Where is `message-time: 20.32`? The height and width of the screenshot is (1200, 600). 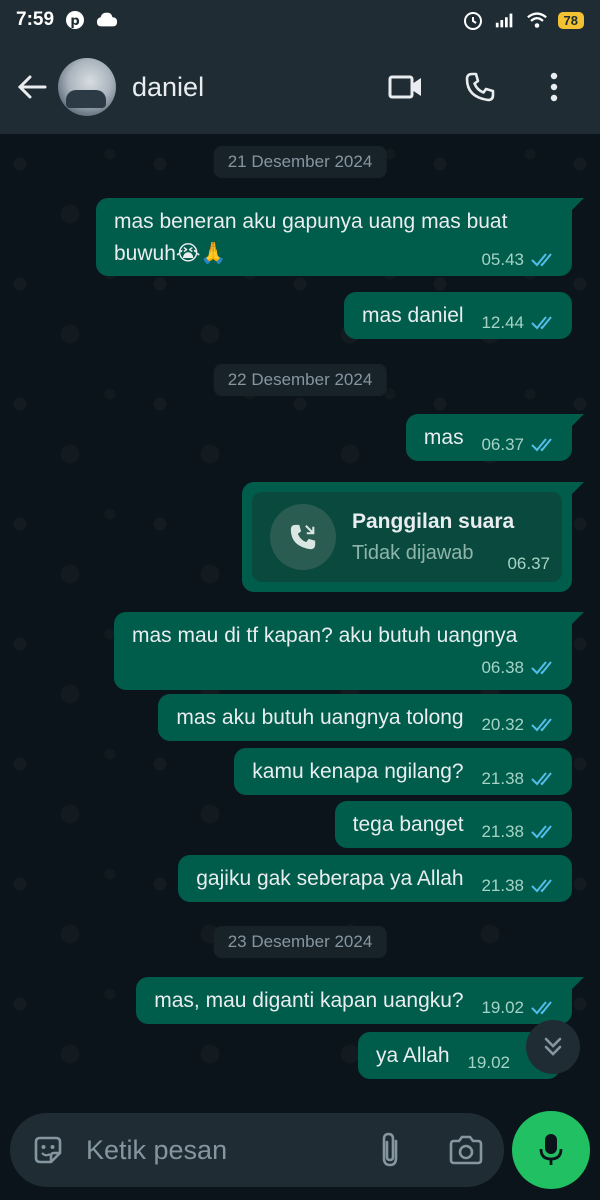
message-time: 20.32 is located at coordinates (502, 724).